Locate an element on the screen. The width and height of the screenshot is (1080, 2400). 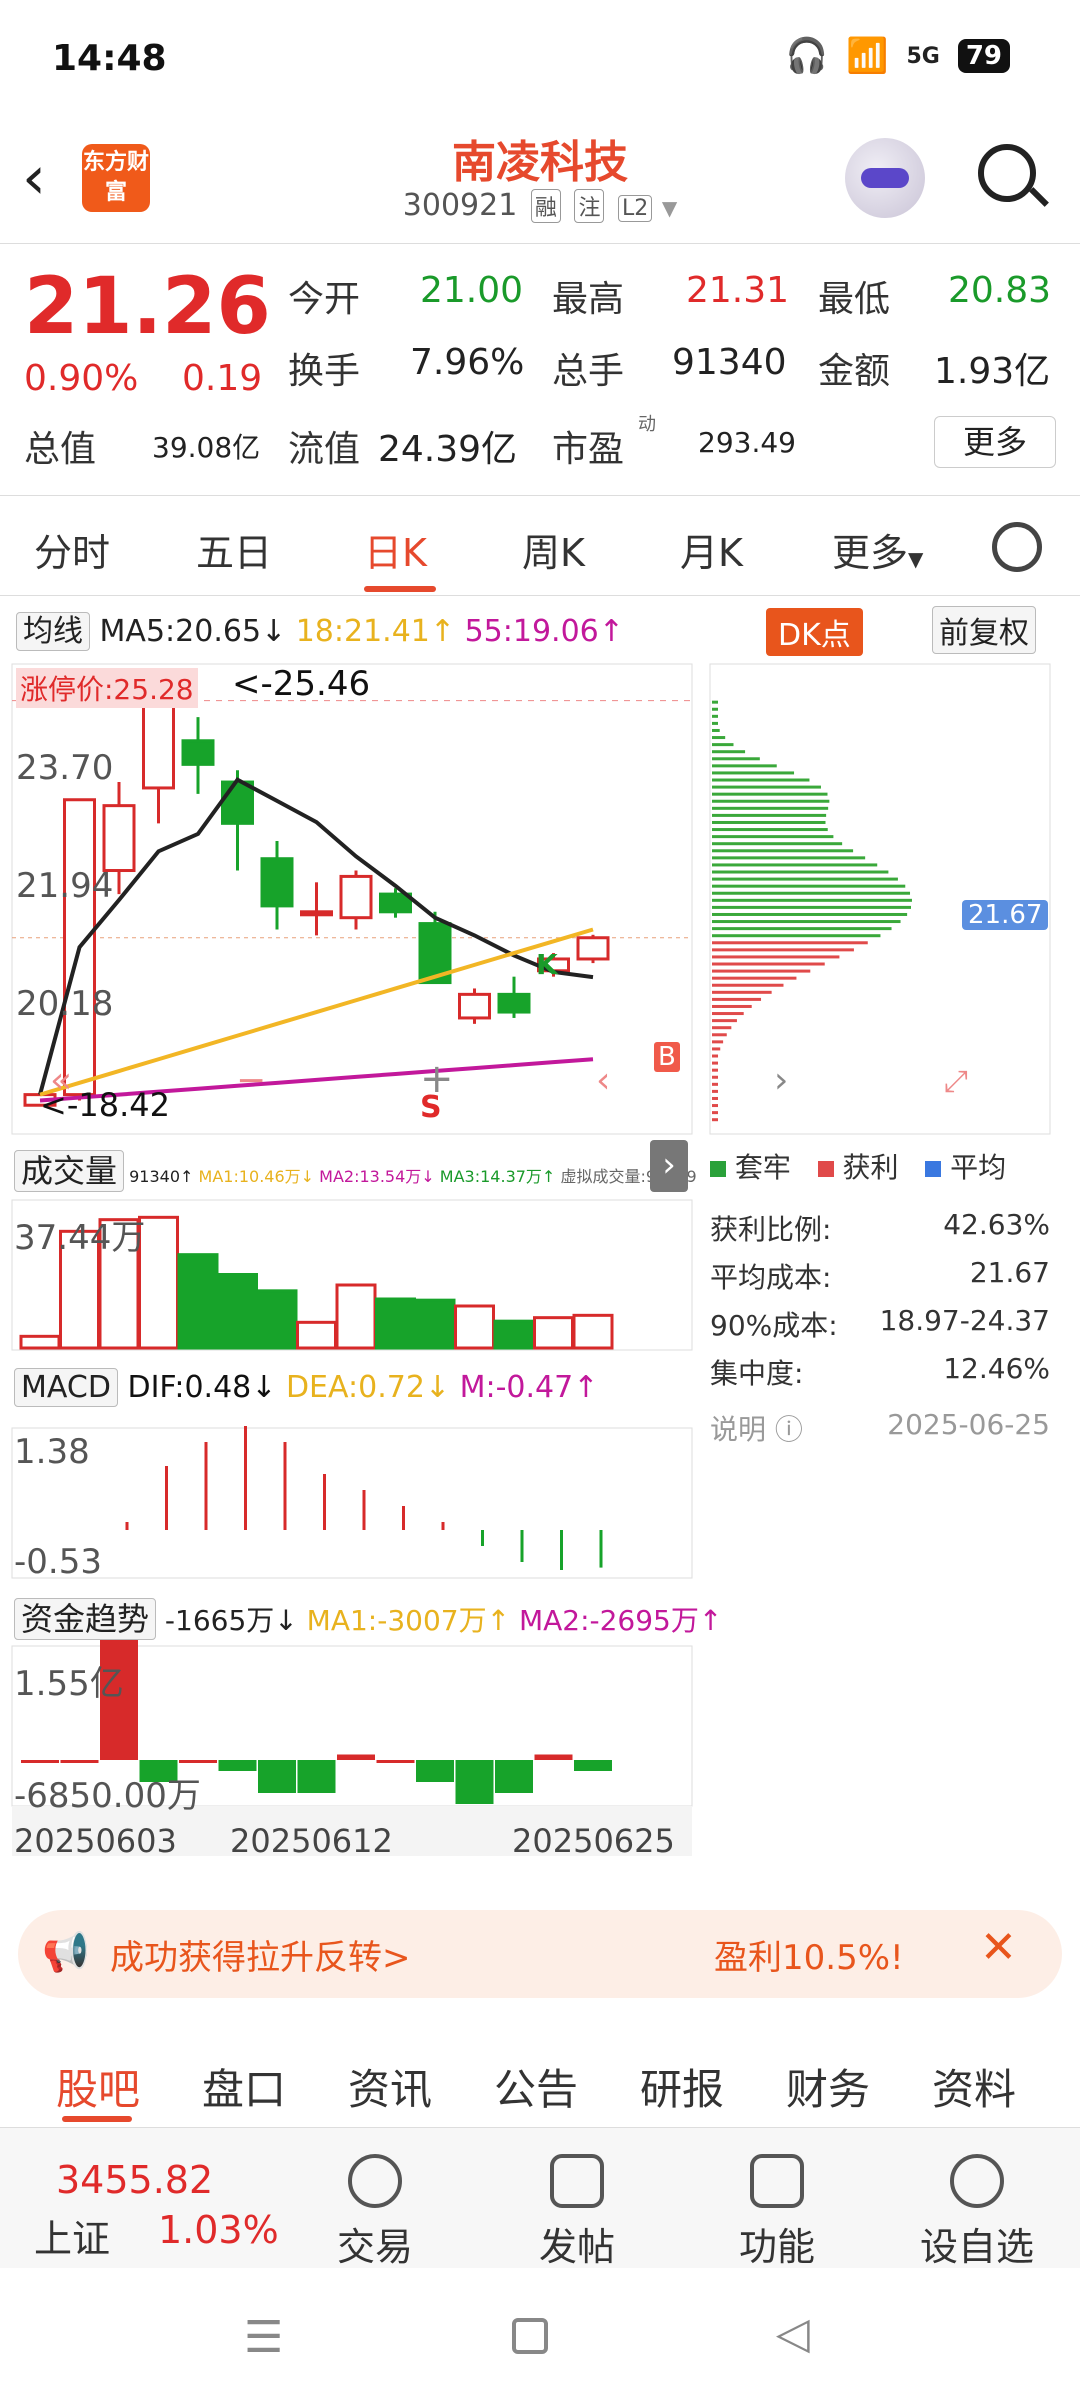
grid-icon is located at coordinates (777, 2181).